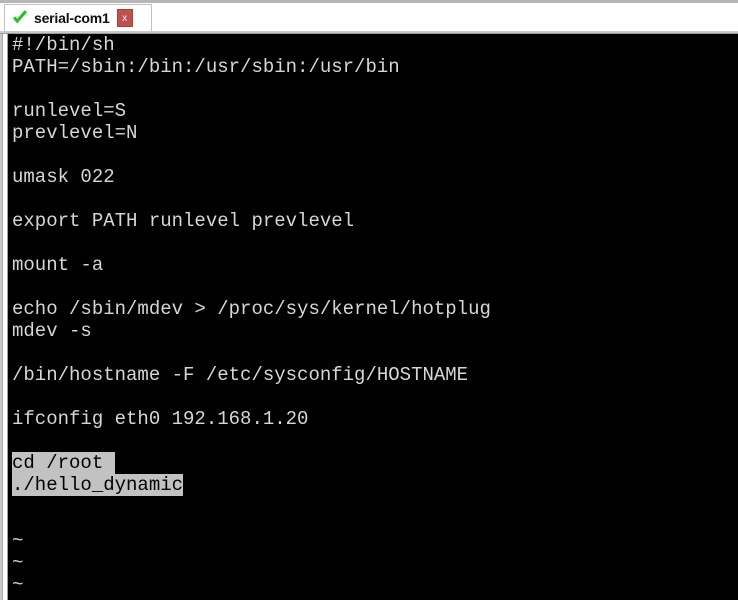 The height and width of the screenshot is (600, 738). I want to click on check-icon, so click(20, 17).